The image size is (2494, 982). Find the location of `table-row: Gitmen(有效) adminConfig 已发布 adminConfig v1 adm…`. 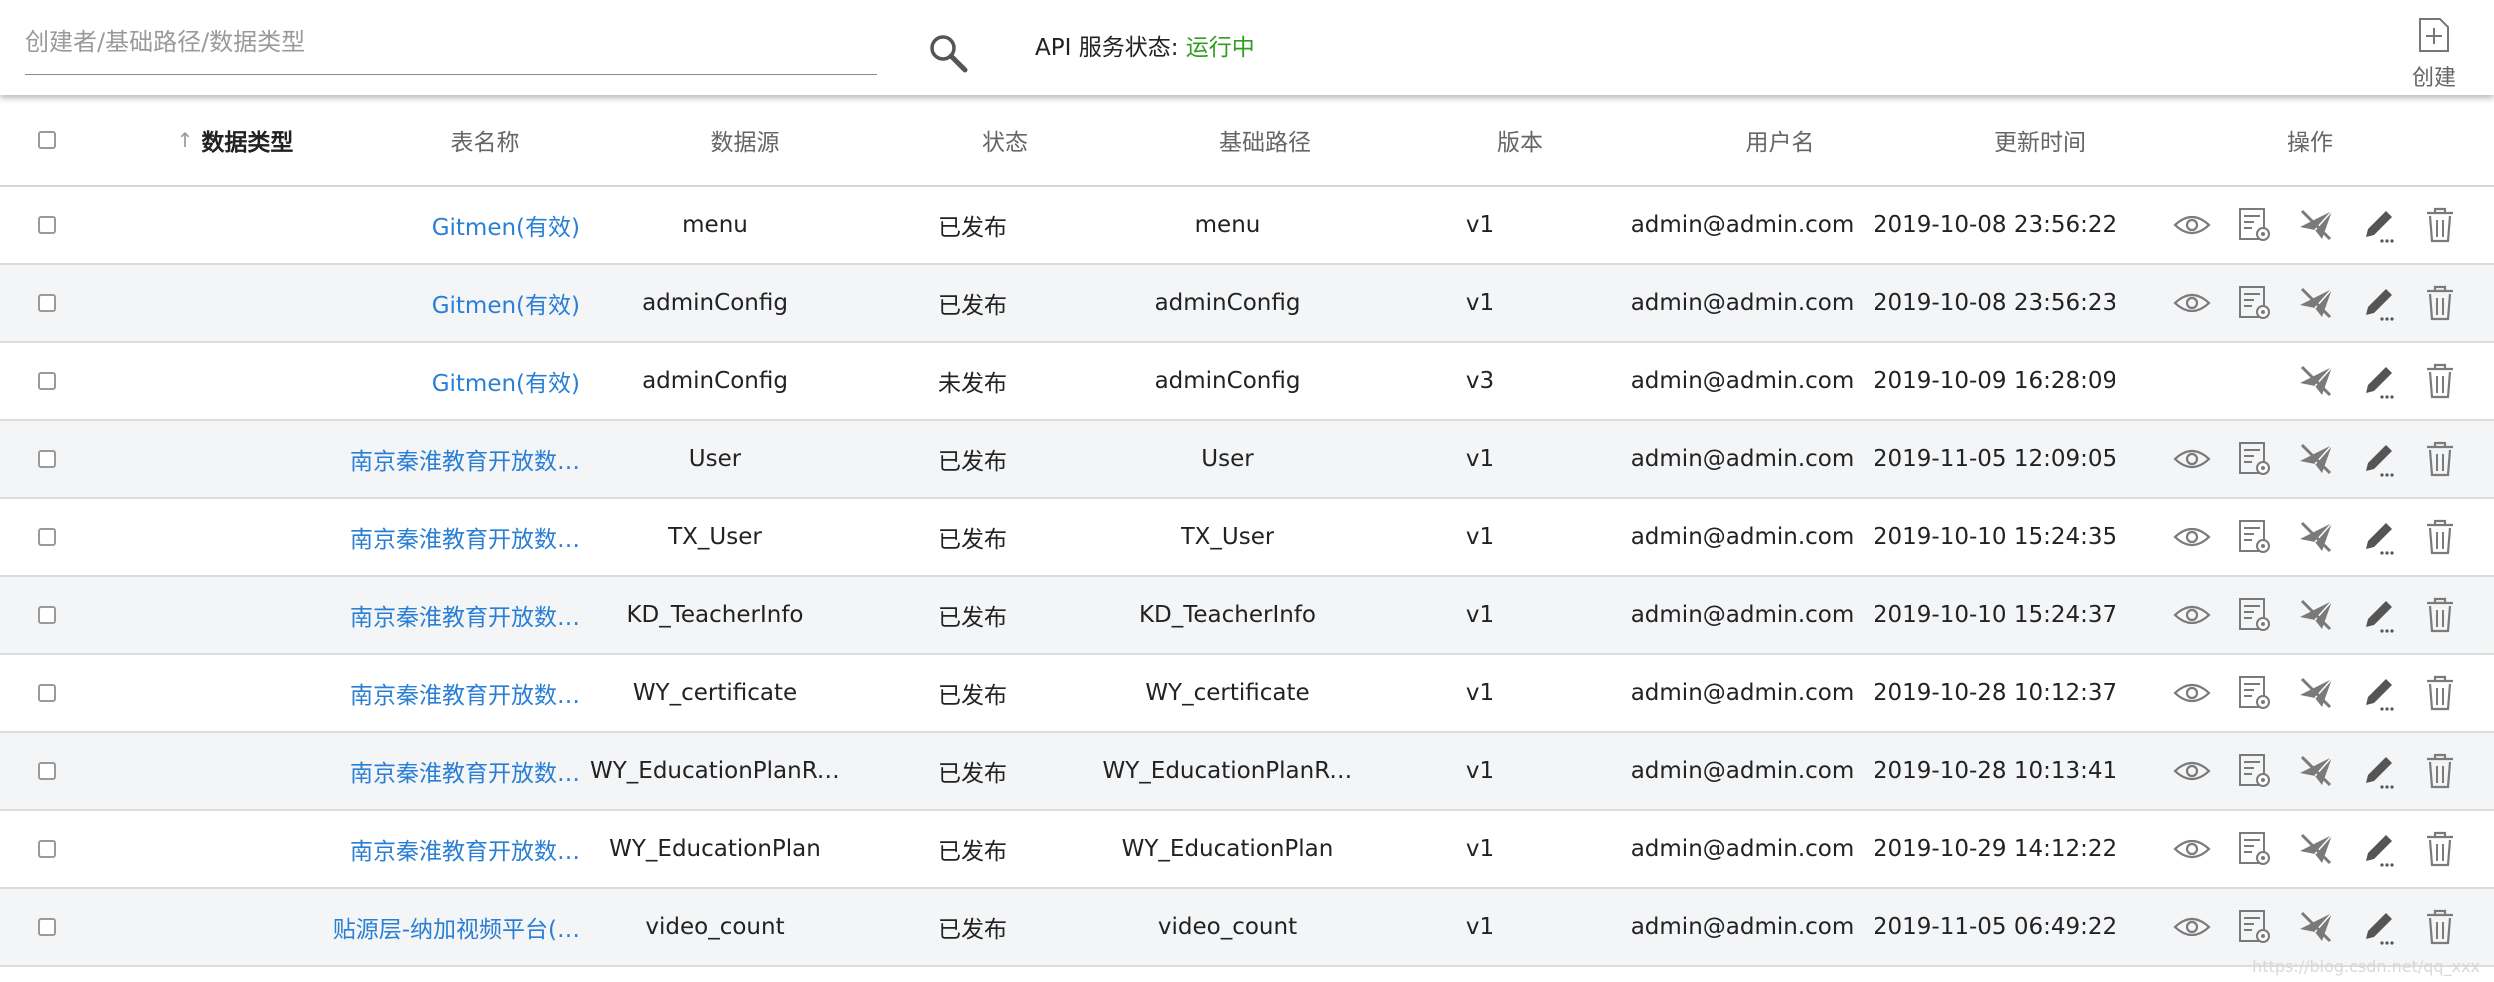

table-row: Gitmen(有效) adminConfig 已发布 adminConfig v1 adm… is located at coordinates (1247, 304).